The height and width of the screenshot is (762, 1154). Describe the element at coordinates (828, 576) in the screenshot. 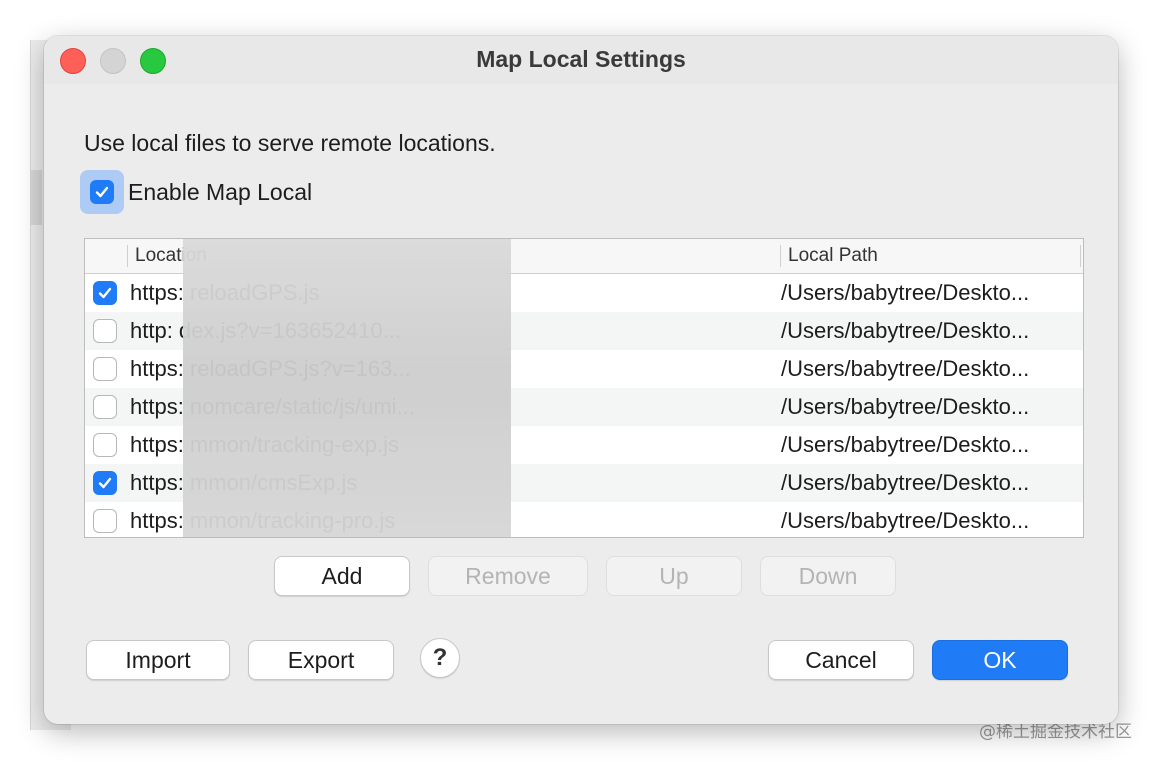

I see `down-button: Down` at that location.